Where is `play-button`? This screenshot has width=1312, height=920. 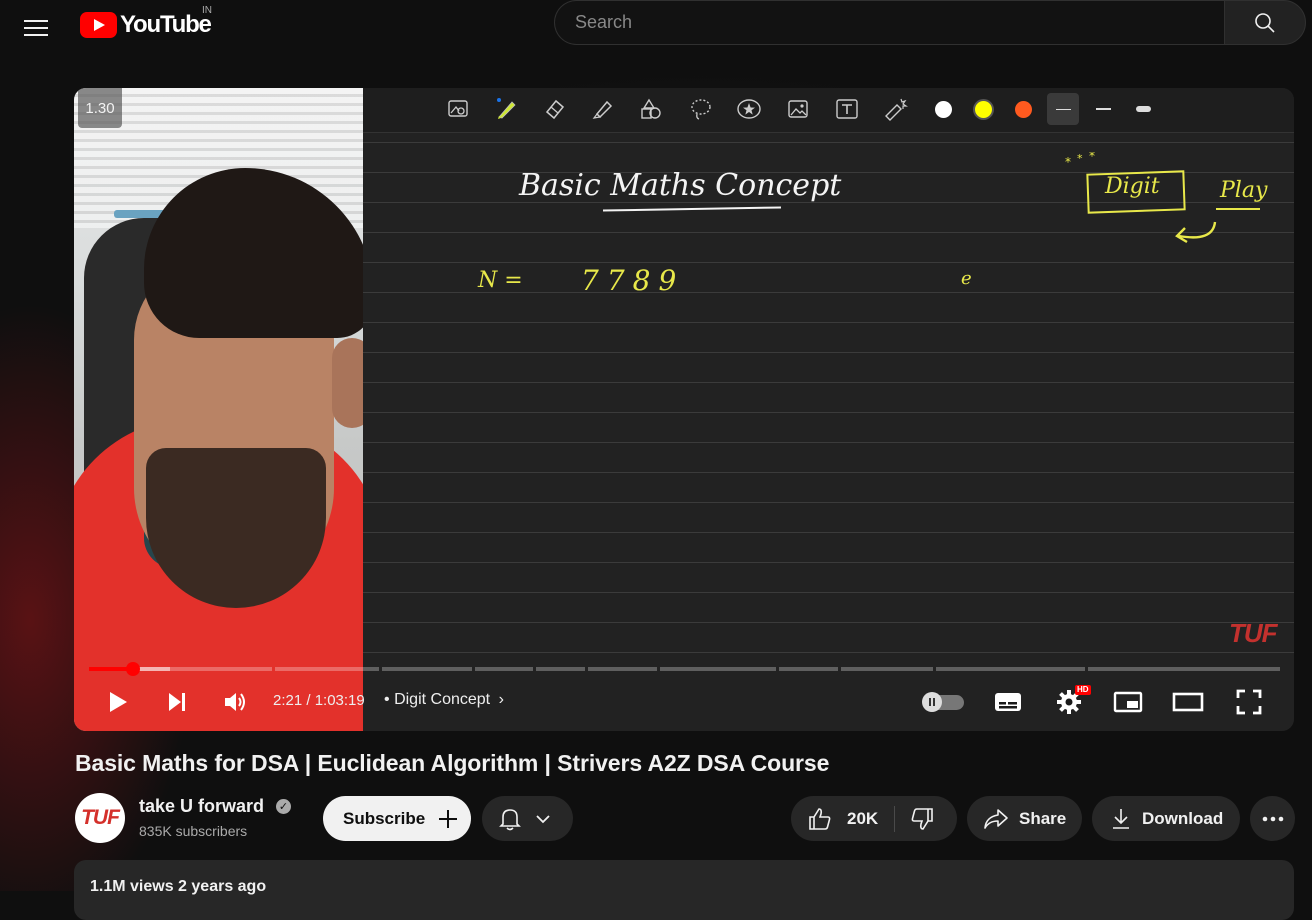 play-button is located at coordinates (118, 702).